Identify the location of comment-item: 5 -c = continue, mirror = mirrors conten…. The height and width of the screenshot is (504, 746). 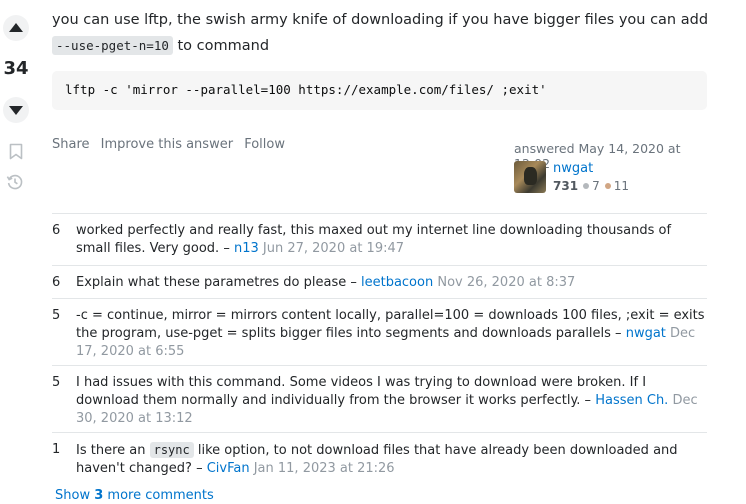
(379, 331).